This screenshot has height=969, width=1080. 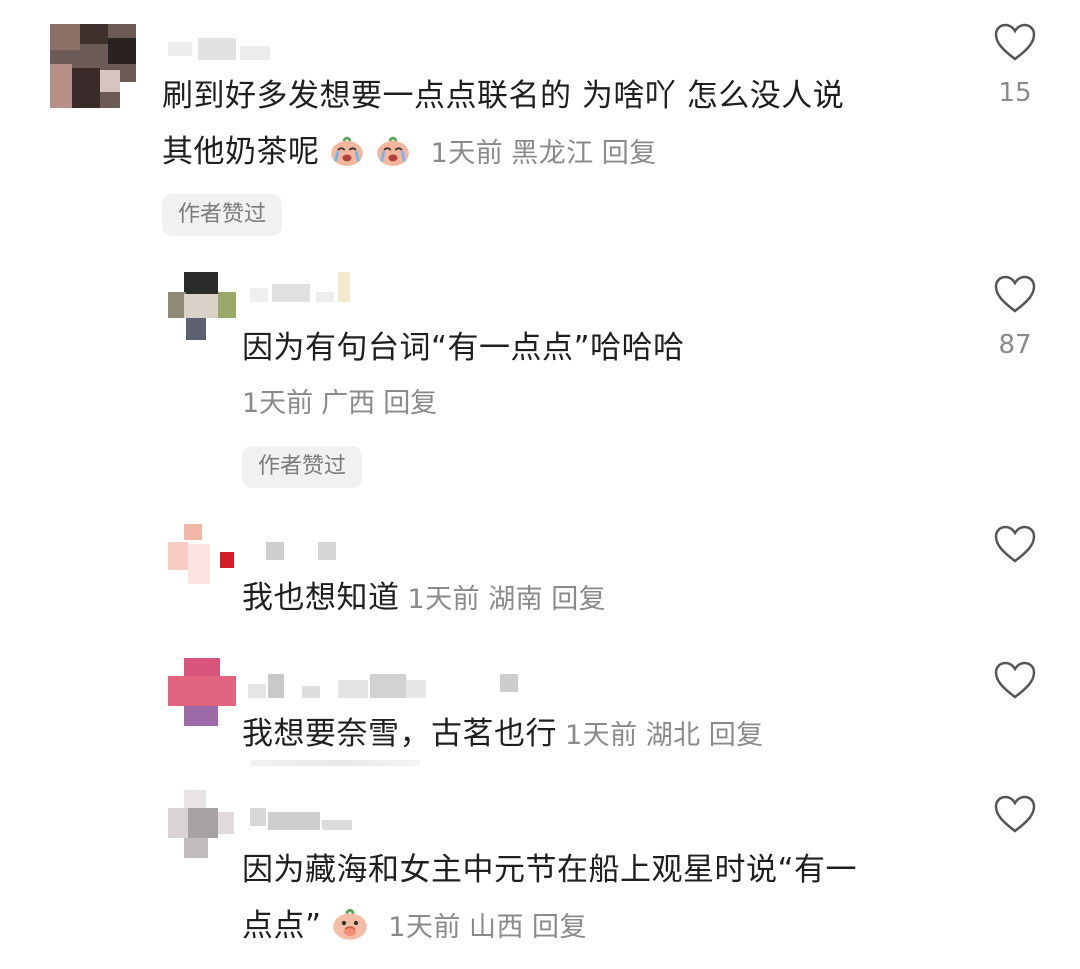 I want to click on like-button: 87, so click(x=1015, y=317).